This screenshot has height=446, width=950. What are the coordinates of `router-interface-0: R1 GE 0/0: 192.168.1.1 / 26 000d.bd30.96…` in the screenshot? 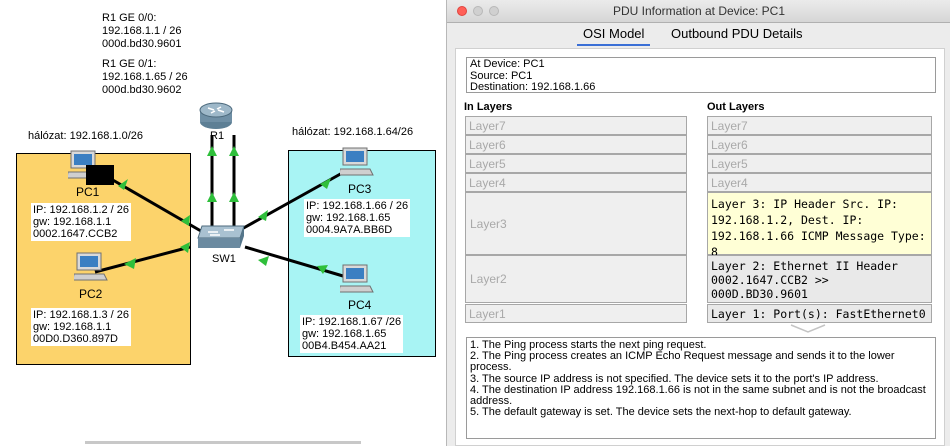 It's located at (142, 31).